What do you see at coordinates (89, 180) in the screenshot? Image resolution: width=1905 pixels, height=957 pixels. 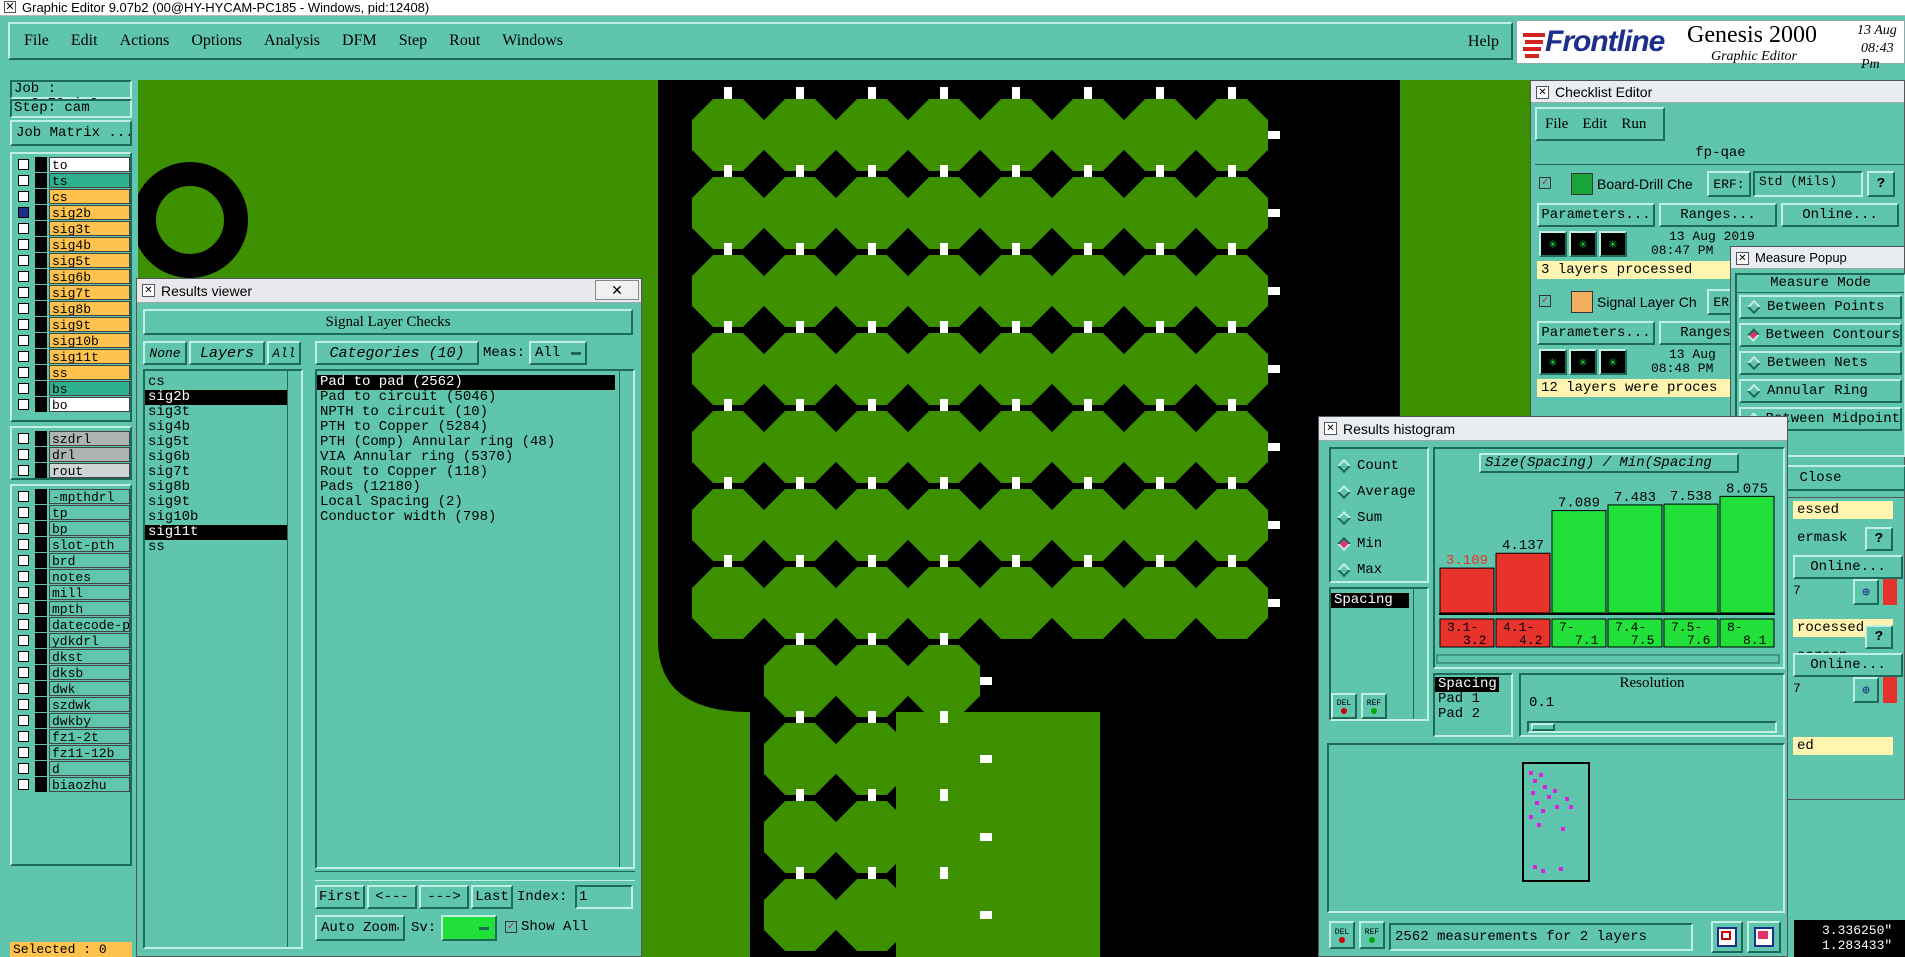 I see `layer-name: ts` at bounding box center [89, 180].